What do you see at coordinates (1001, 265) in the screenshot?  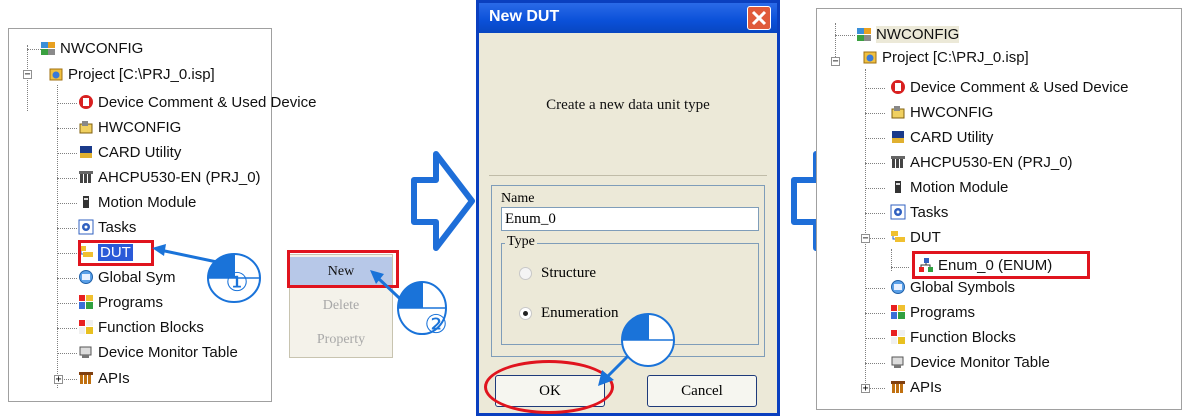 I see `enum-highlight-box` at bounding box center [1001, 265].